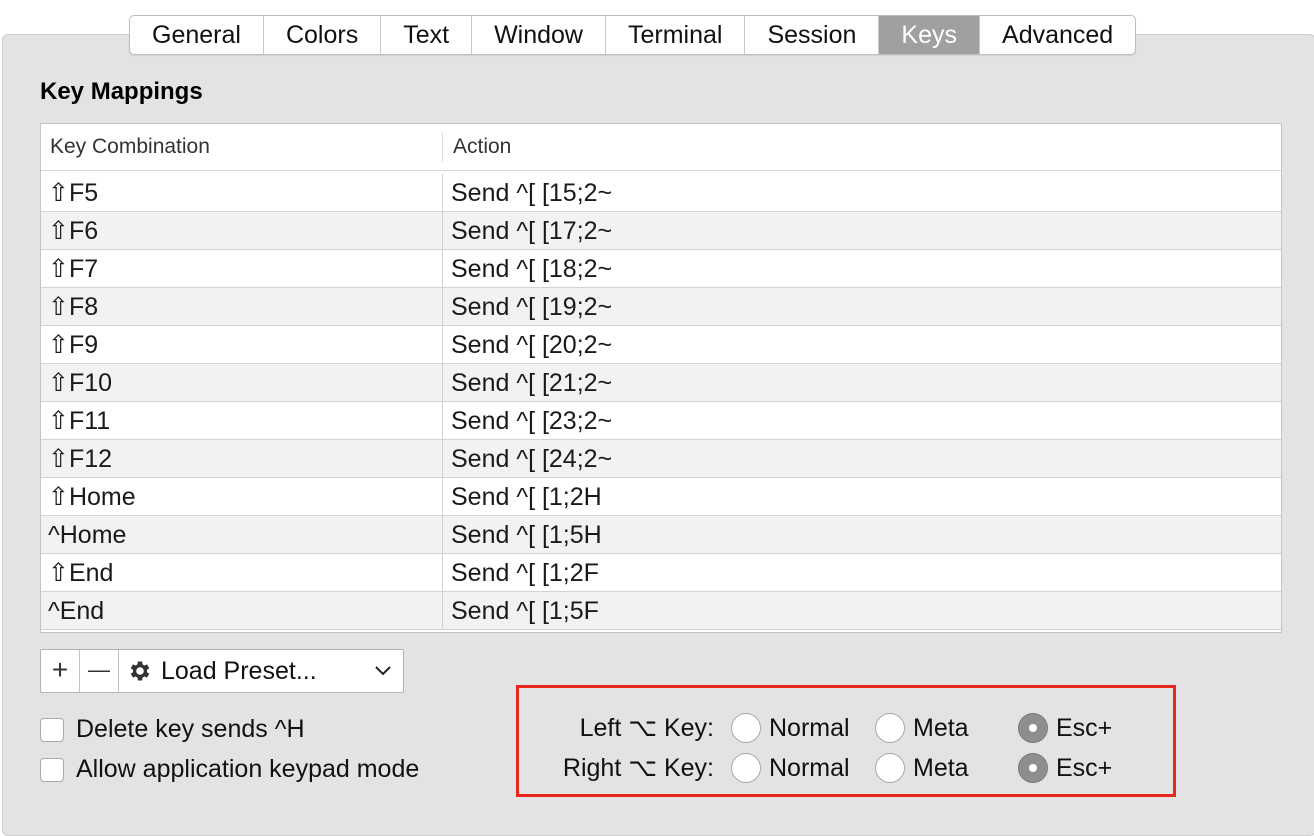 This screenshot has width=1314, height=836. I want to click on key-cell: ⇧F6, so click(242, 230).